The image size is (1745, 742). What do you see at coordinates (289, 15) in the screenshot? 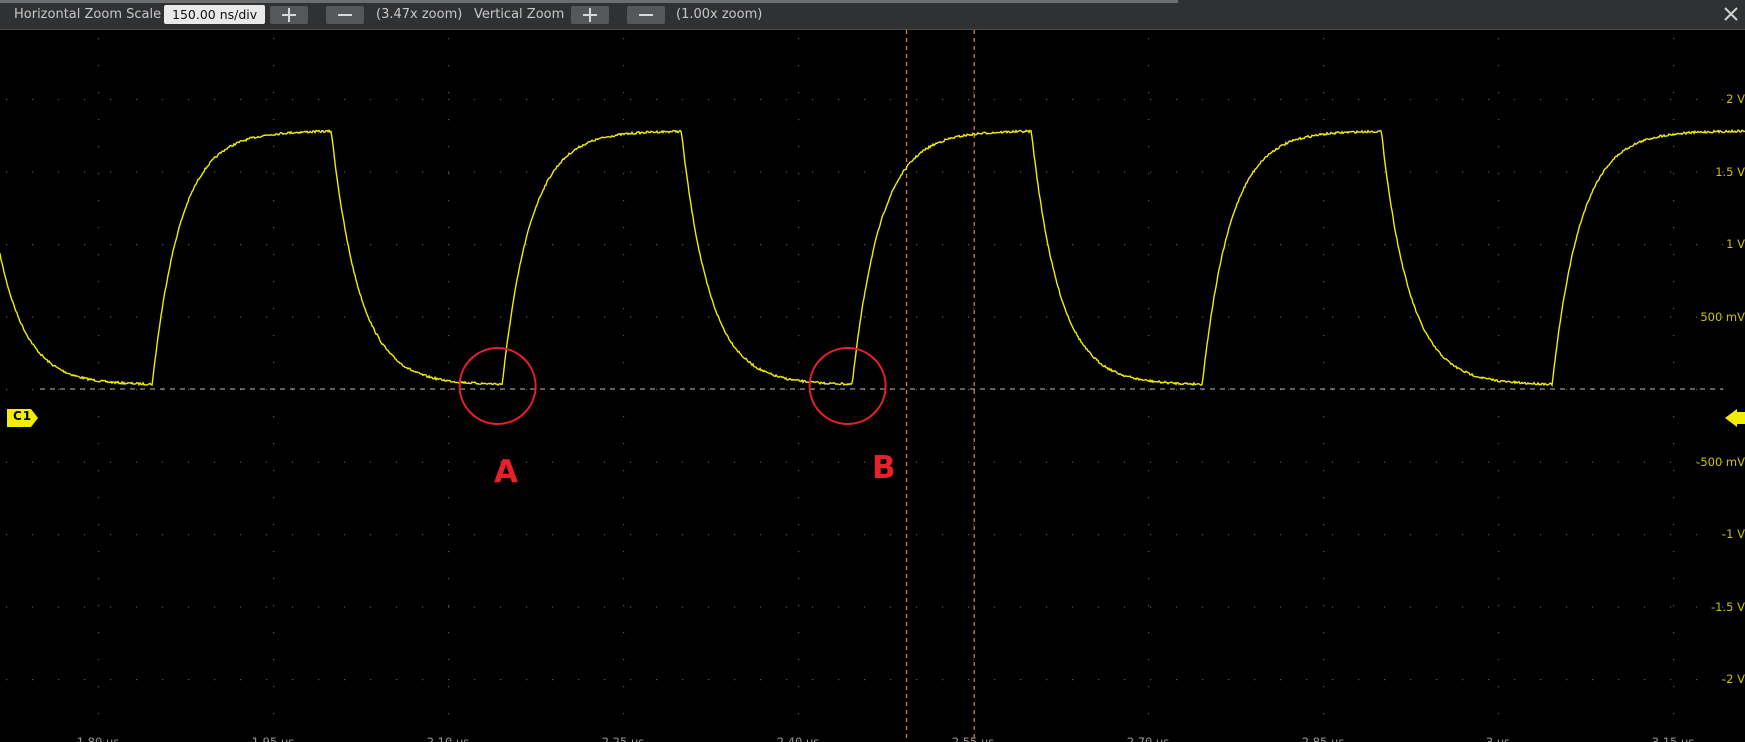
I see `horizontal-zoom-in-button` at bounding box center [289, 15].